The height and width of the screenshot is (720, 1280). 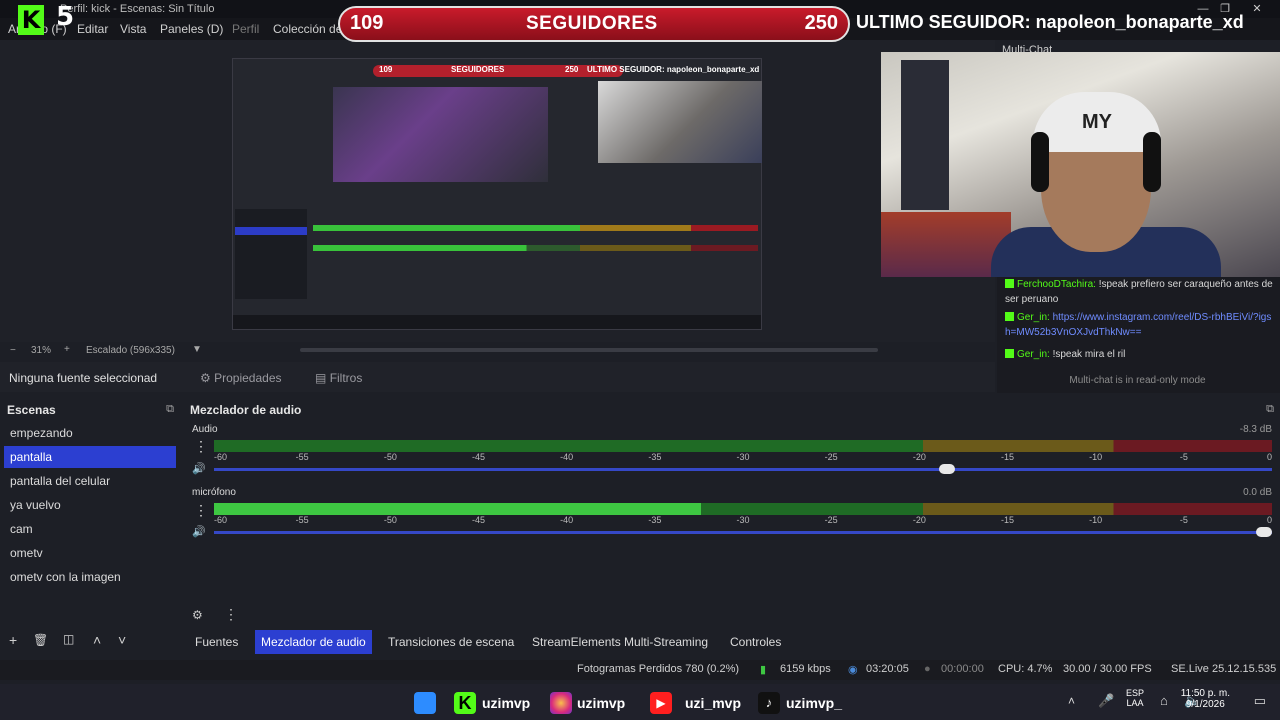 What do you see at coordinates (90, 529) in the screenshot?
I see `scene-item: cam` at bounding box center [90, 529].